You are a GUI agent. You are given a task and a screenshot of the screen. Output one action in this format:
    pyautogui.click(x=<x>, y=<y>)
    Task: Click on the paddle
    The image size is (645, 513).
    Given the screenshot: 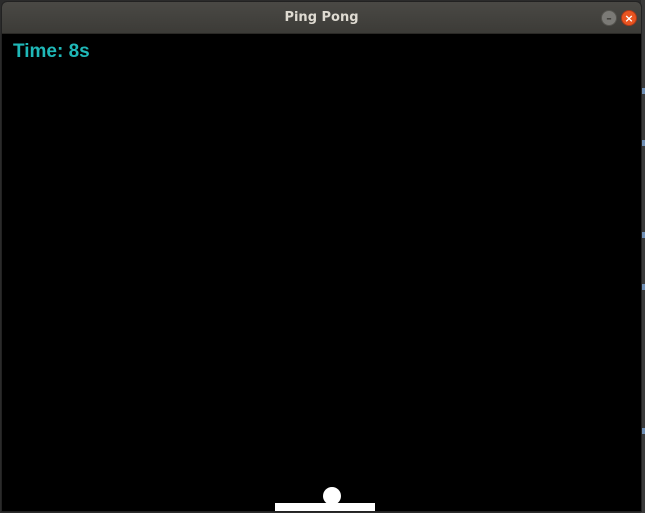 What is the action you would take?
    pyautogui.click(x=325, y=507)
    